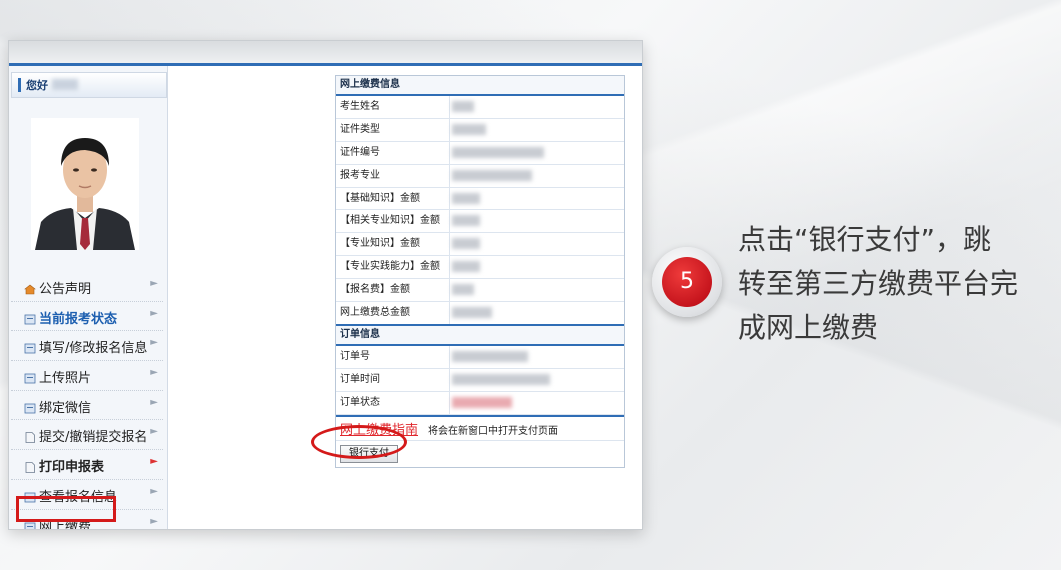  What do you see at coordinates (393, 356) in the screenshot?
I see `row-label: 订单号` at bounding box center [393, 356].